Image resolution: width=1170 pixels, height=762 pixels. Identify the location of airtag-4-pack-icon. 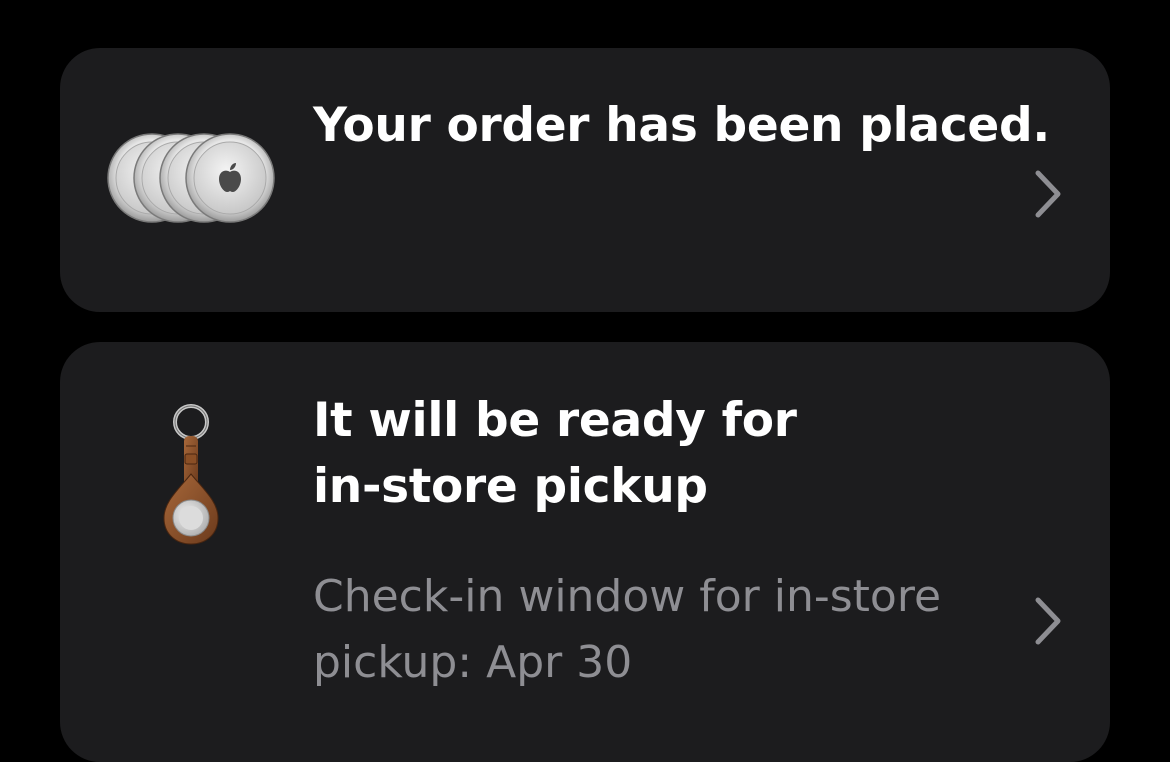
(191, 178).